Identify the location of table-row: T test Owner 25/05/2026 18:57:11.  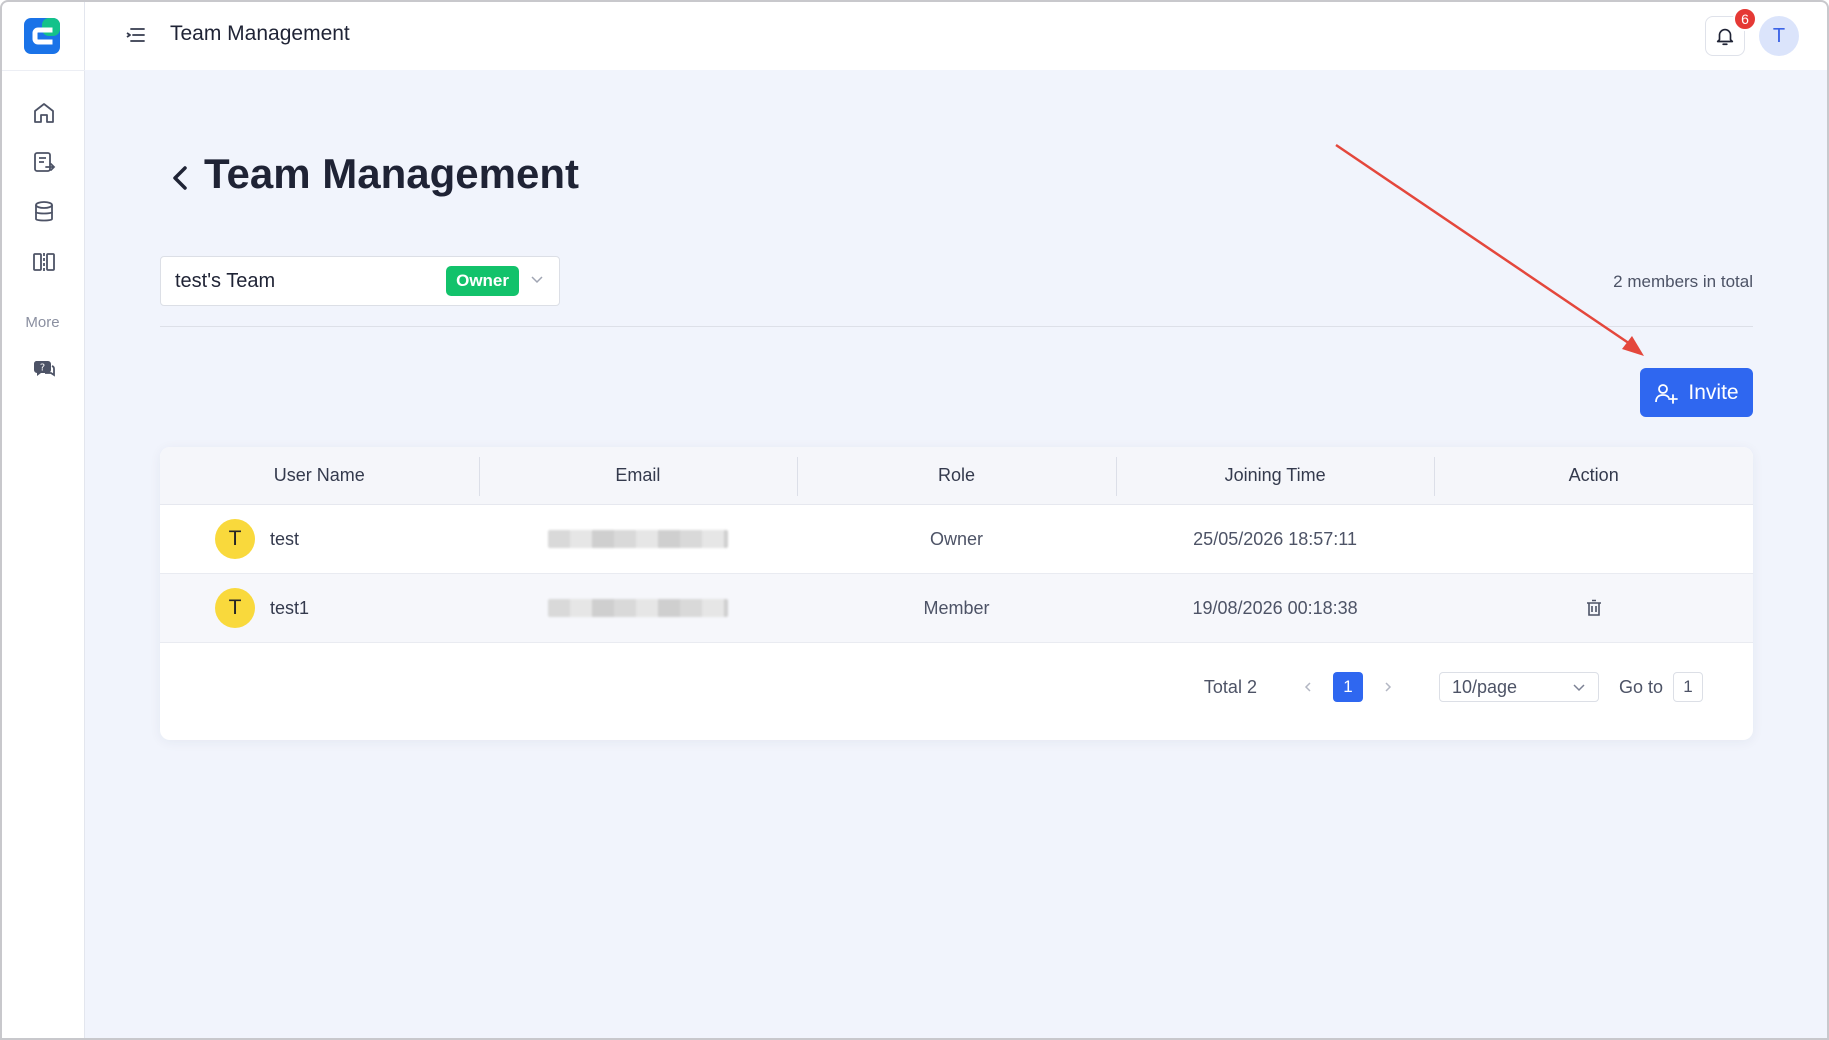
(956, 539).